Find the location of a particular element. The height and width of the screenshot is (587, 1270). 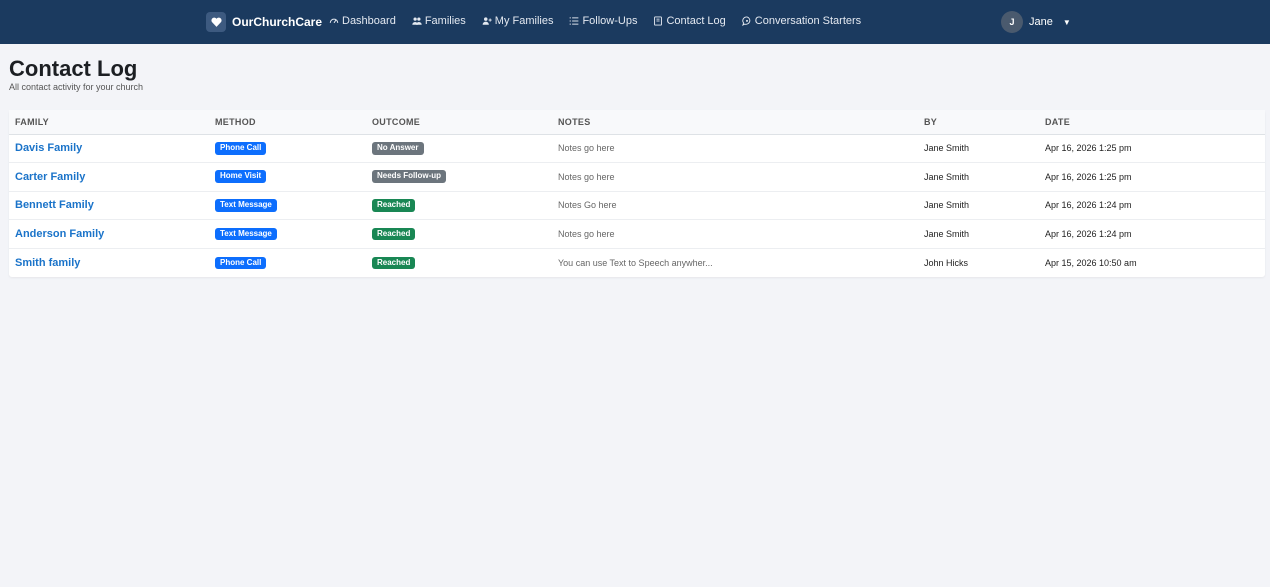

caret-down-icon: ▼ is located at coordinates (1066, 22).